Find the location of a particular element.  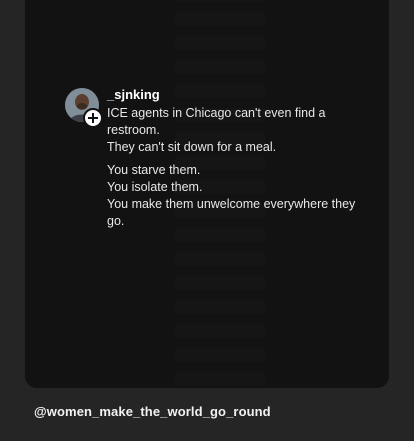

post-line-4: You isolate them. is located at coordinates (155, 187).